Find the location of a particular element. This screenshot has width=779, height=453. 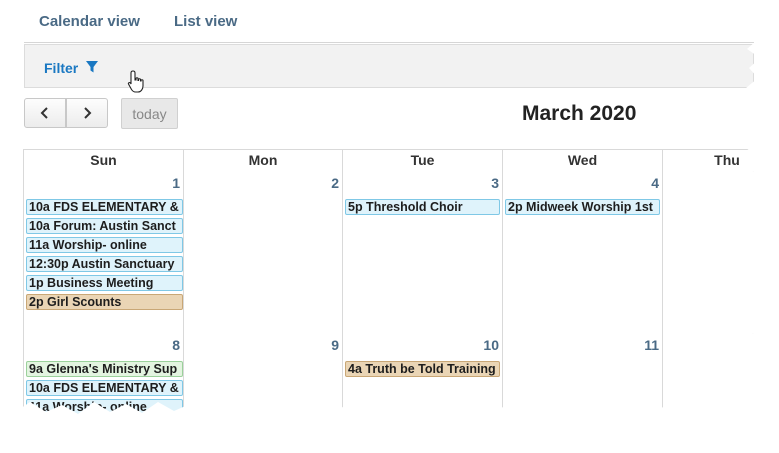

tab-list-view: List view is located at coordinates (205, 21).